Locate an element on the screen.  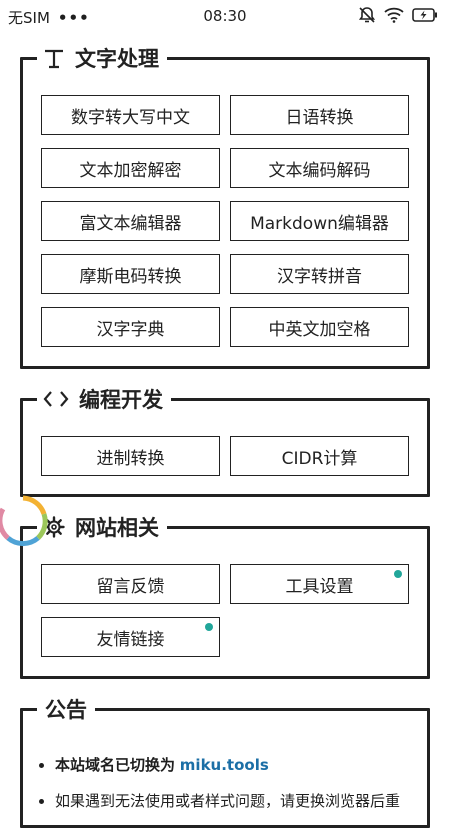
status-icons is located at coordinates (398, 15).